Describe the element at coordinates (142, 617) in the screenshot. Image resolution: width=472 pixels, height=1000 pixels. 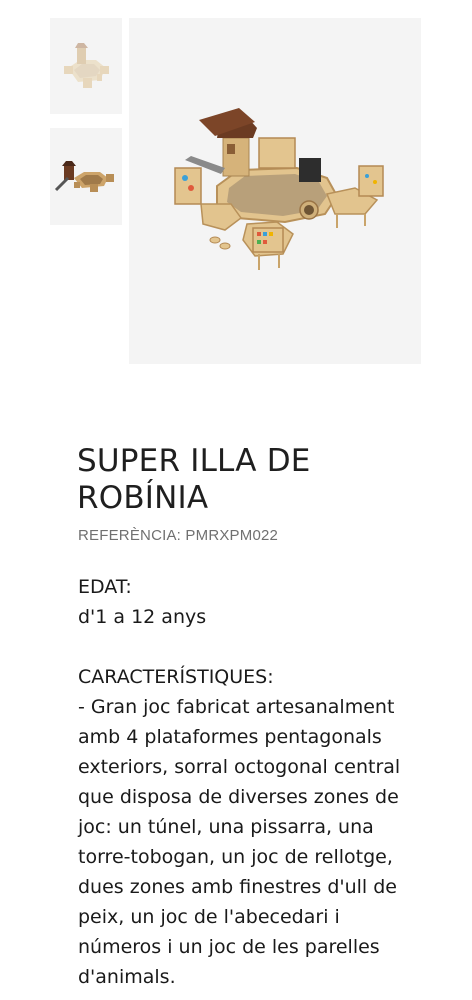
I see `age-value: d'1 a 12 anys` at that location.